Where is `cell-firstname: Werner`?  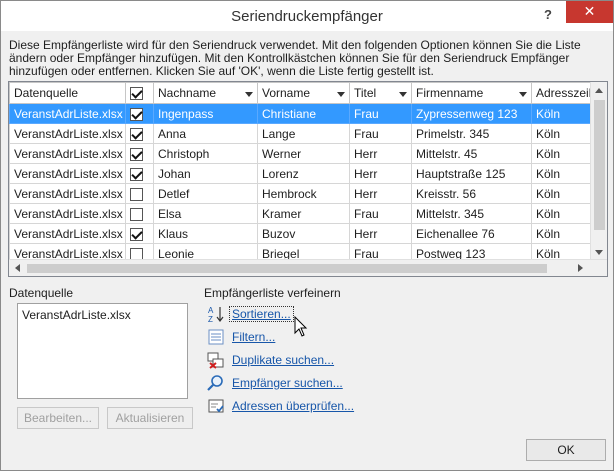
cell-firstname: Werner is located at coordinates (303, 153).